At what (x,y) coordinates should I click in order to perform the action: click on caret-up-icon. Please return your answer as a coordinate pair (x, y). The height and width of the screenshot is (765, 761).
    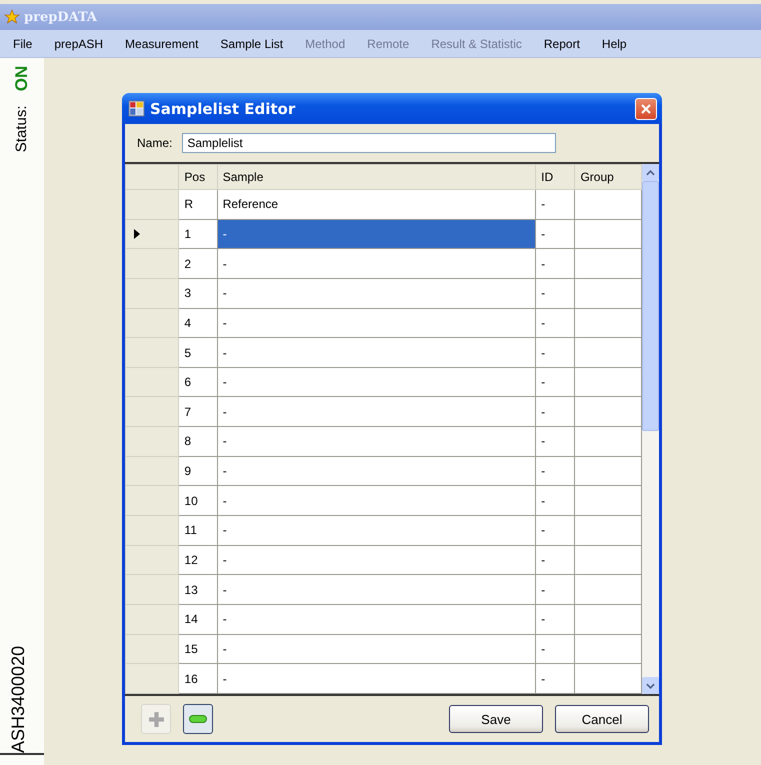
    Looking at the image, I should click on (650, 173).